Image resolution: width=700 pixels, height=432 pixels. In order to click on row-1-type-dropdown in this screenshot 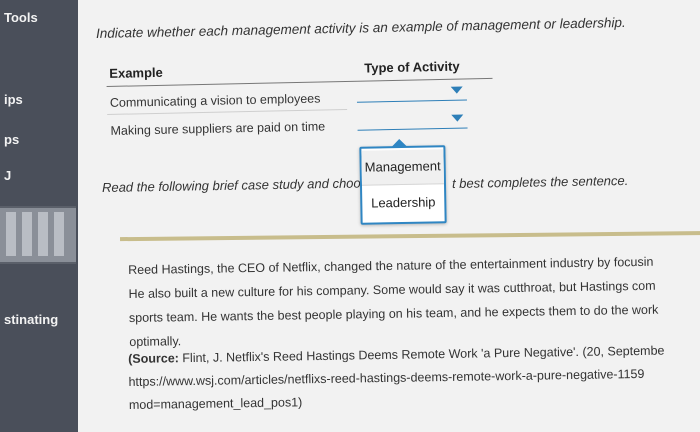, I will do `click(411, 93)`.